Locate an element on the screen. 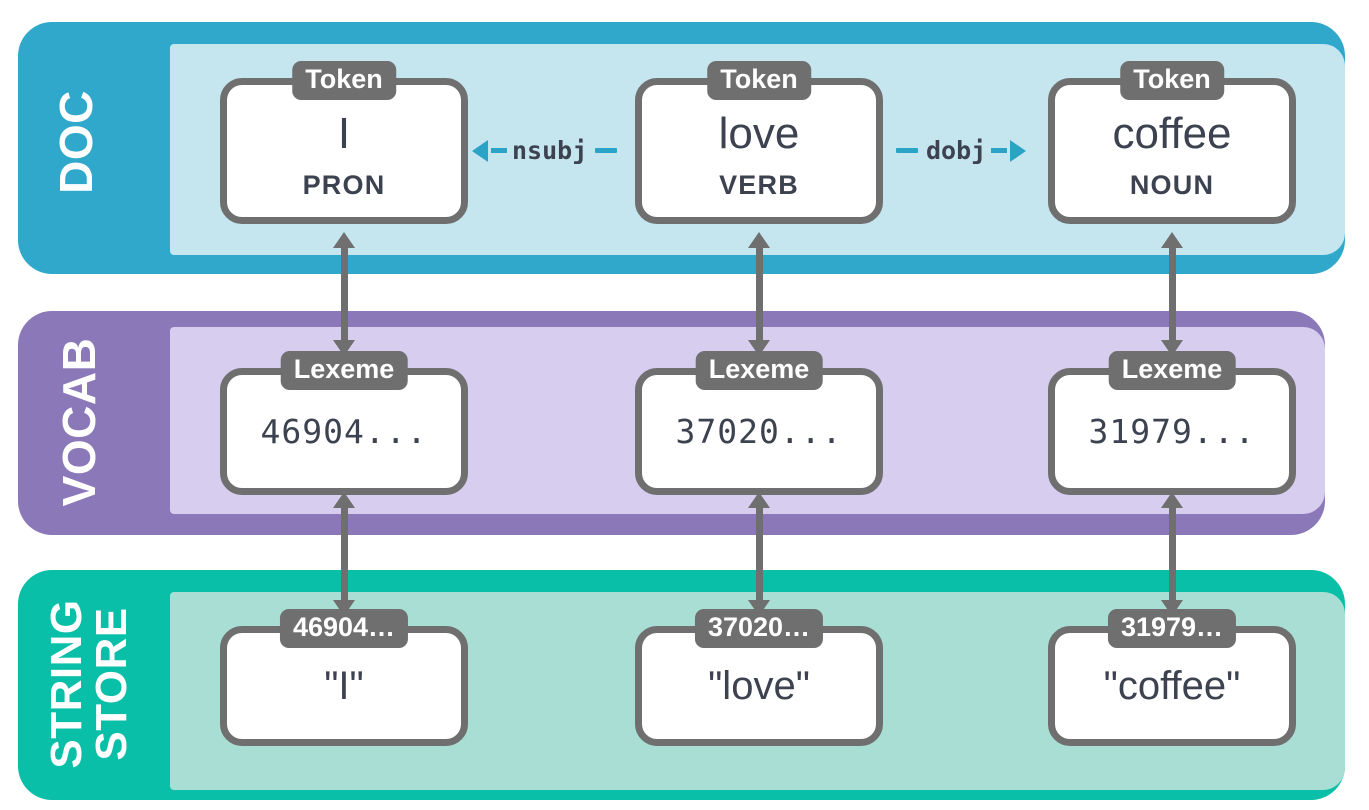 The width and height of the screenshot is (1369, 810). string-card: 31979… "coffee" is located at coordinates (1172, 677).